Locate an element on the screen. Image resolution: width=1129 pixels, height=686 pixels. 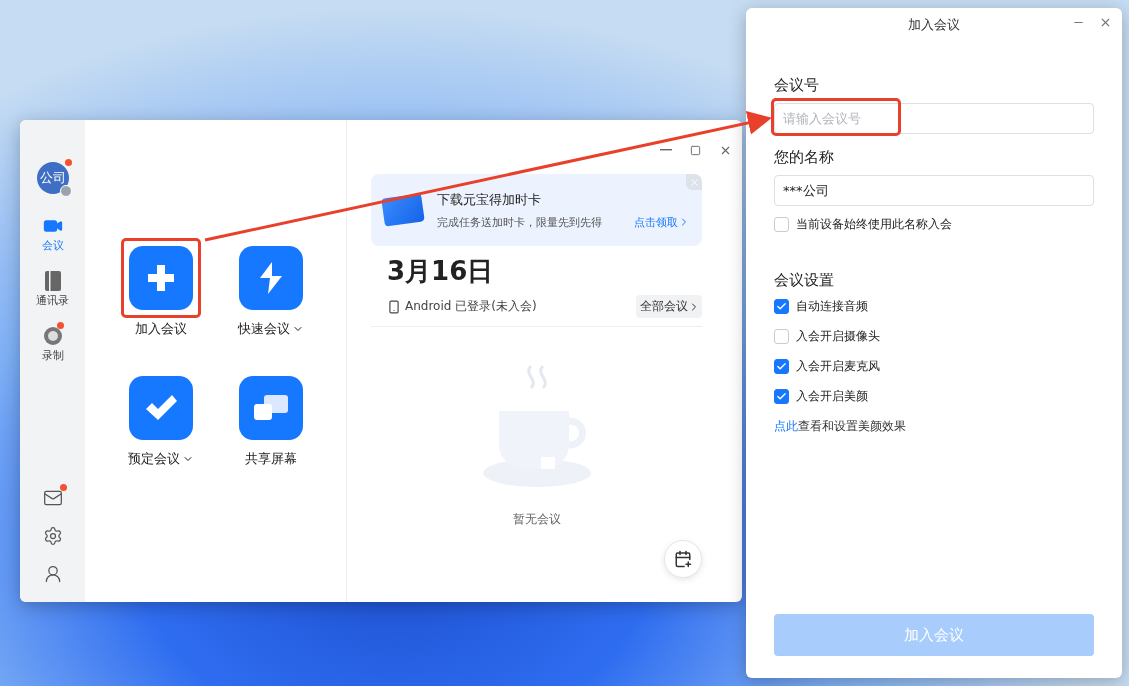
banner-title: 下载元宝得加时卡 is located at coordinates (489, 199).